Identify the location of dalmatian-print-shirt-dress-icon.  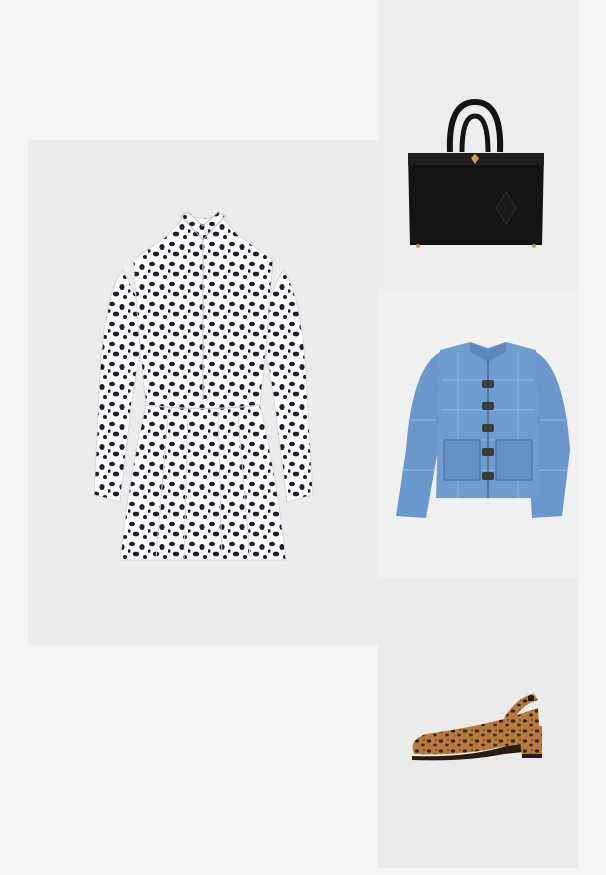
(203, 386).